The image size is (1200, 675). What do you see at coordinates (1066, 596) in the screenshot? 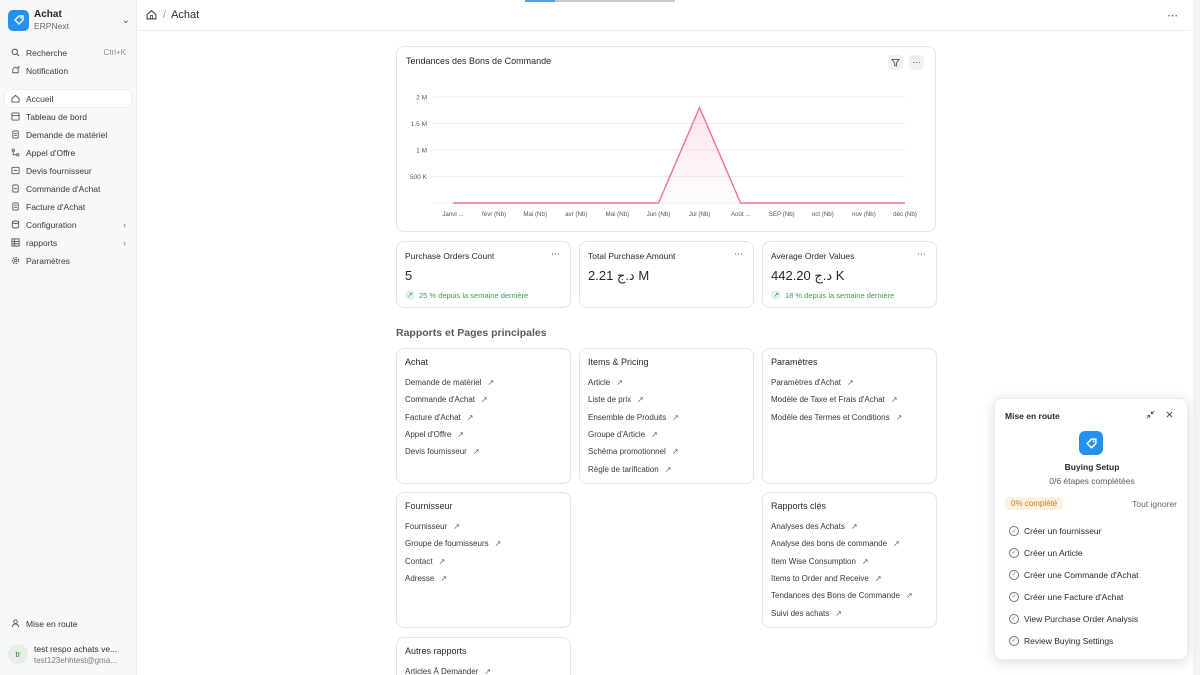
I see `onboarding-step: ✓ Créer une Facture d'Achat` at bounding box center [1066, 596].